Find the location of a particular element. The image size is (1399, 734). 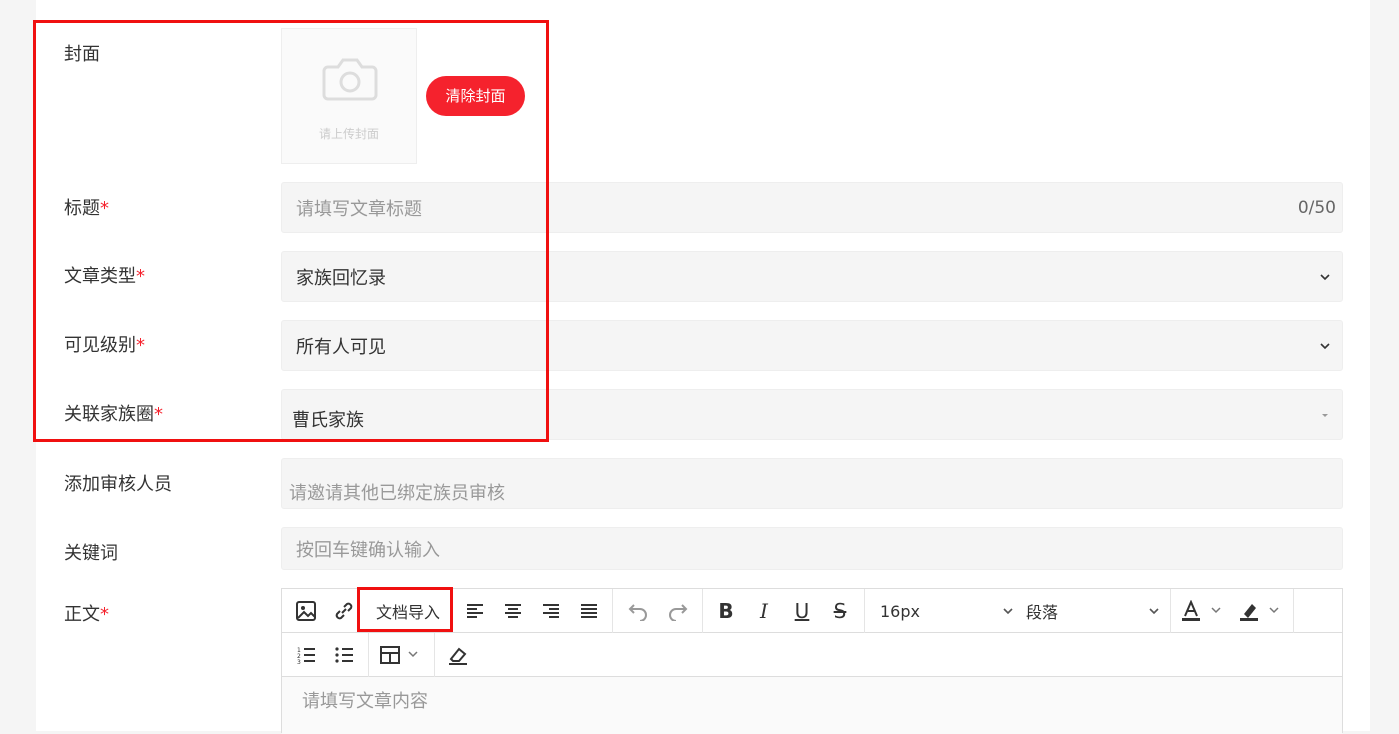

highlight-color-icon is located at coordinates (1261, 611).